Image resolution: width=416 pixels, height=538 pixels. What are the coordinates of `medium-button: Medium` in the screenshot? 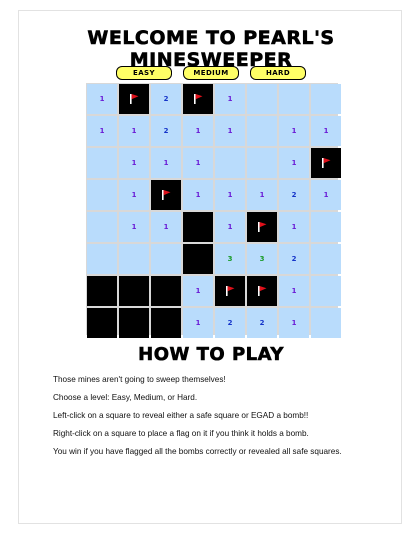 It's located at (211, 73).